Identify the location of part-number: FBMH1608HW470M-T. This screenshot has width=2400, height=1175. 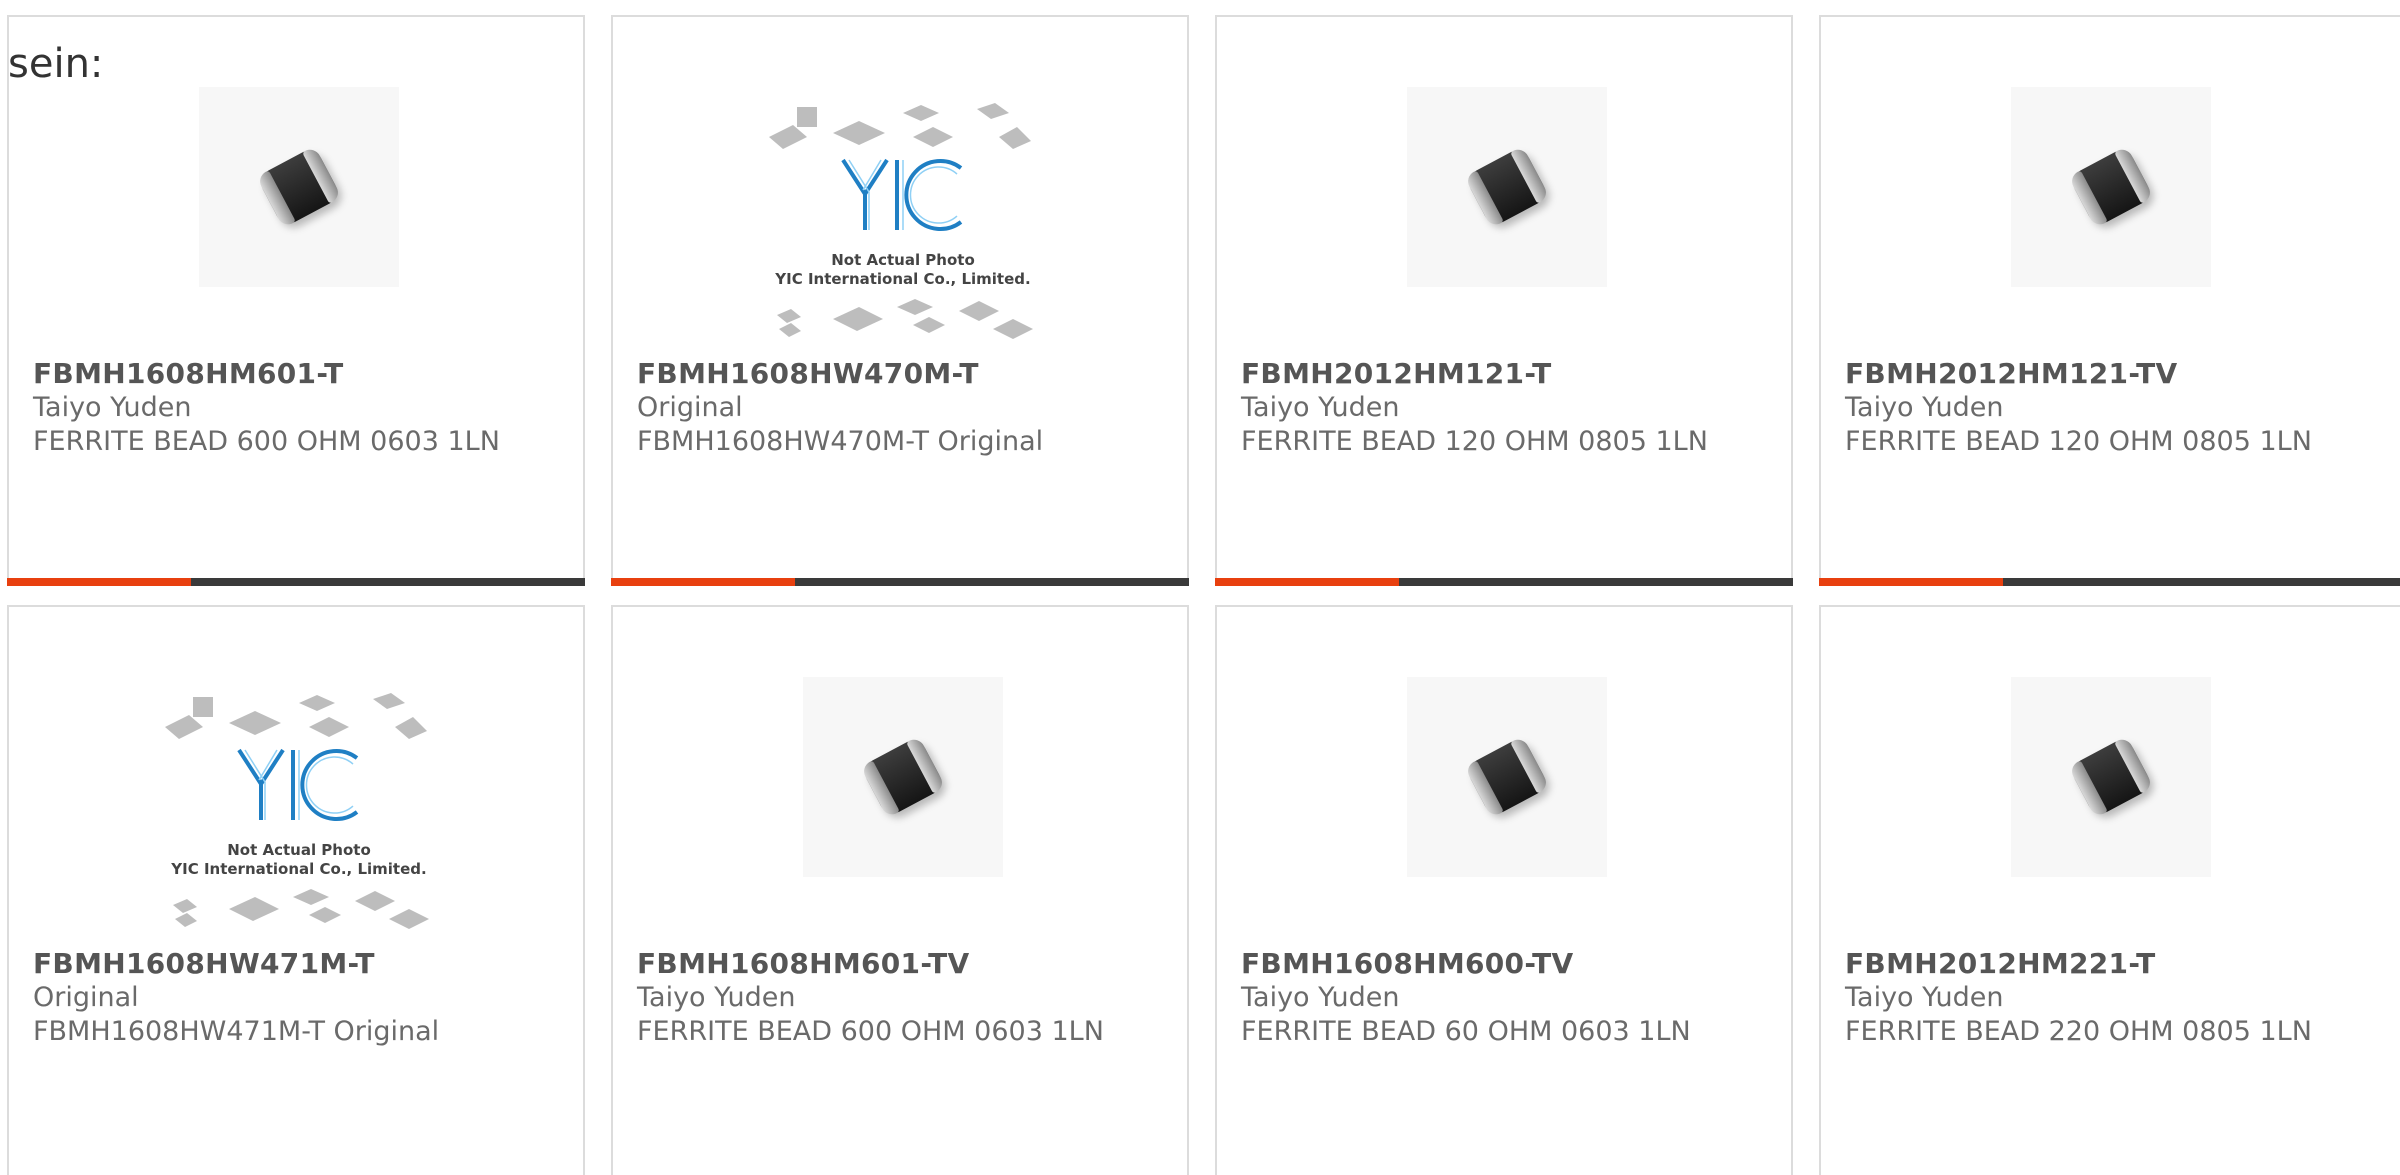
(808, 373).